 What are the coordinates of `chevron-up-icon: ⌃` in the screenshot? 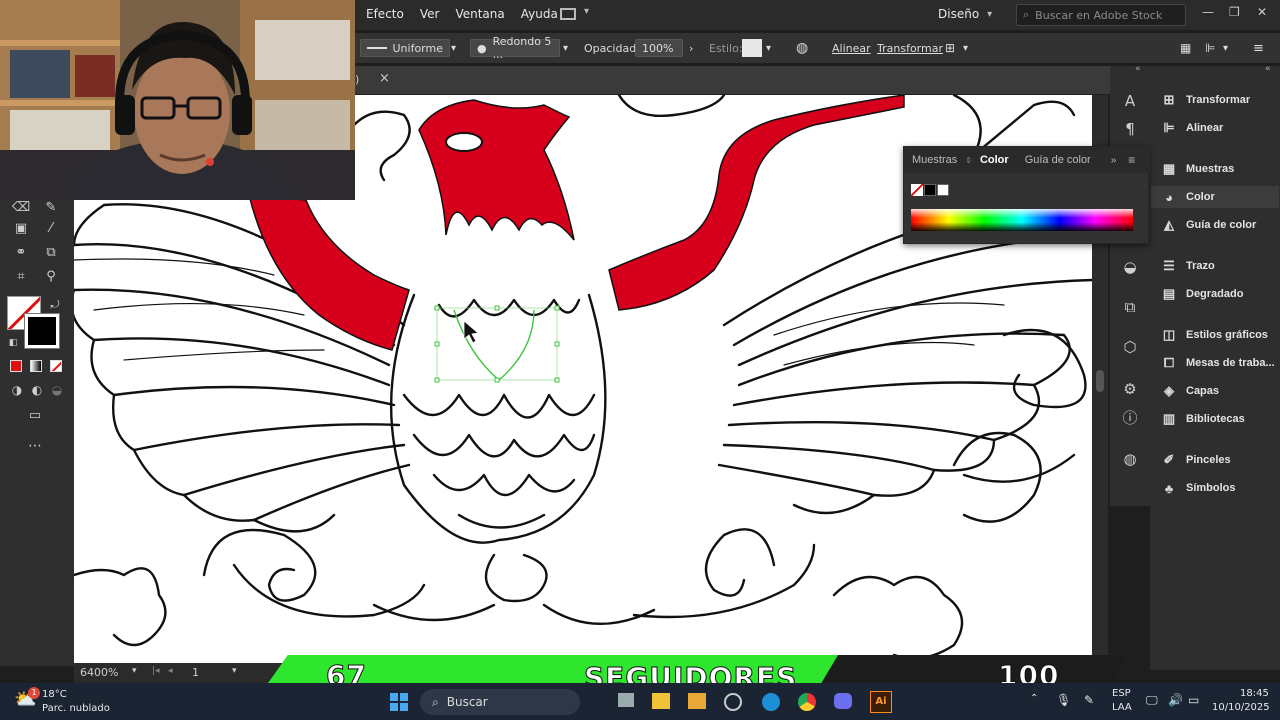 It's located at (1034, 698).